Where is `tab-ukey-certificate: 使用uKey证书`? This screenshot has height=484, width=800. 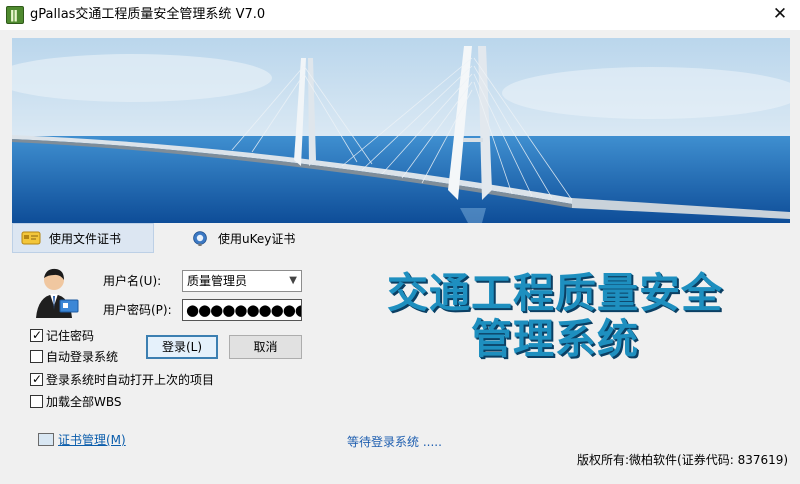
tab-ukey-certificate: 使用uKey证书 is located at coordinates (252, 238).